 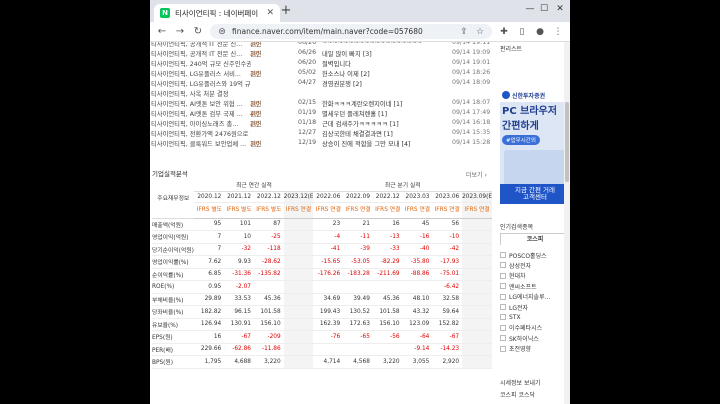 What do you see at coordinates (328, 299) in the screenshot?
I see `table-cell: 34.69` at bounding box center [328, 299].